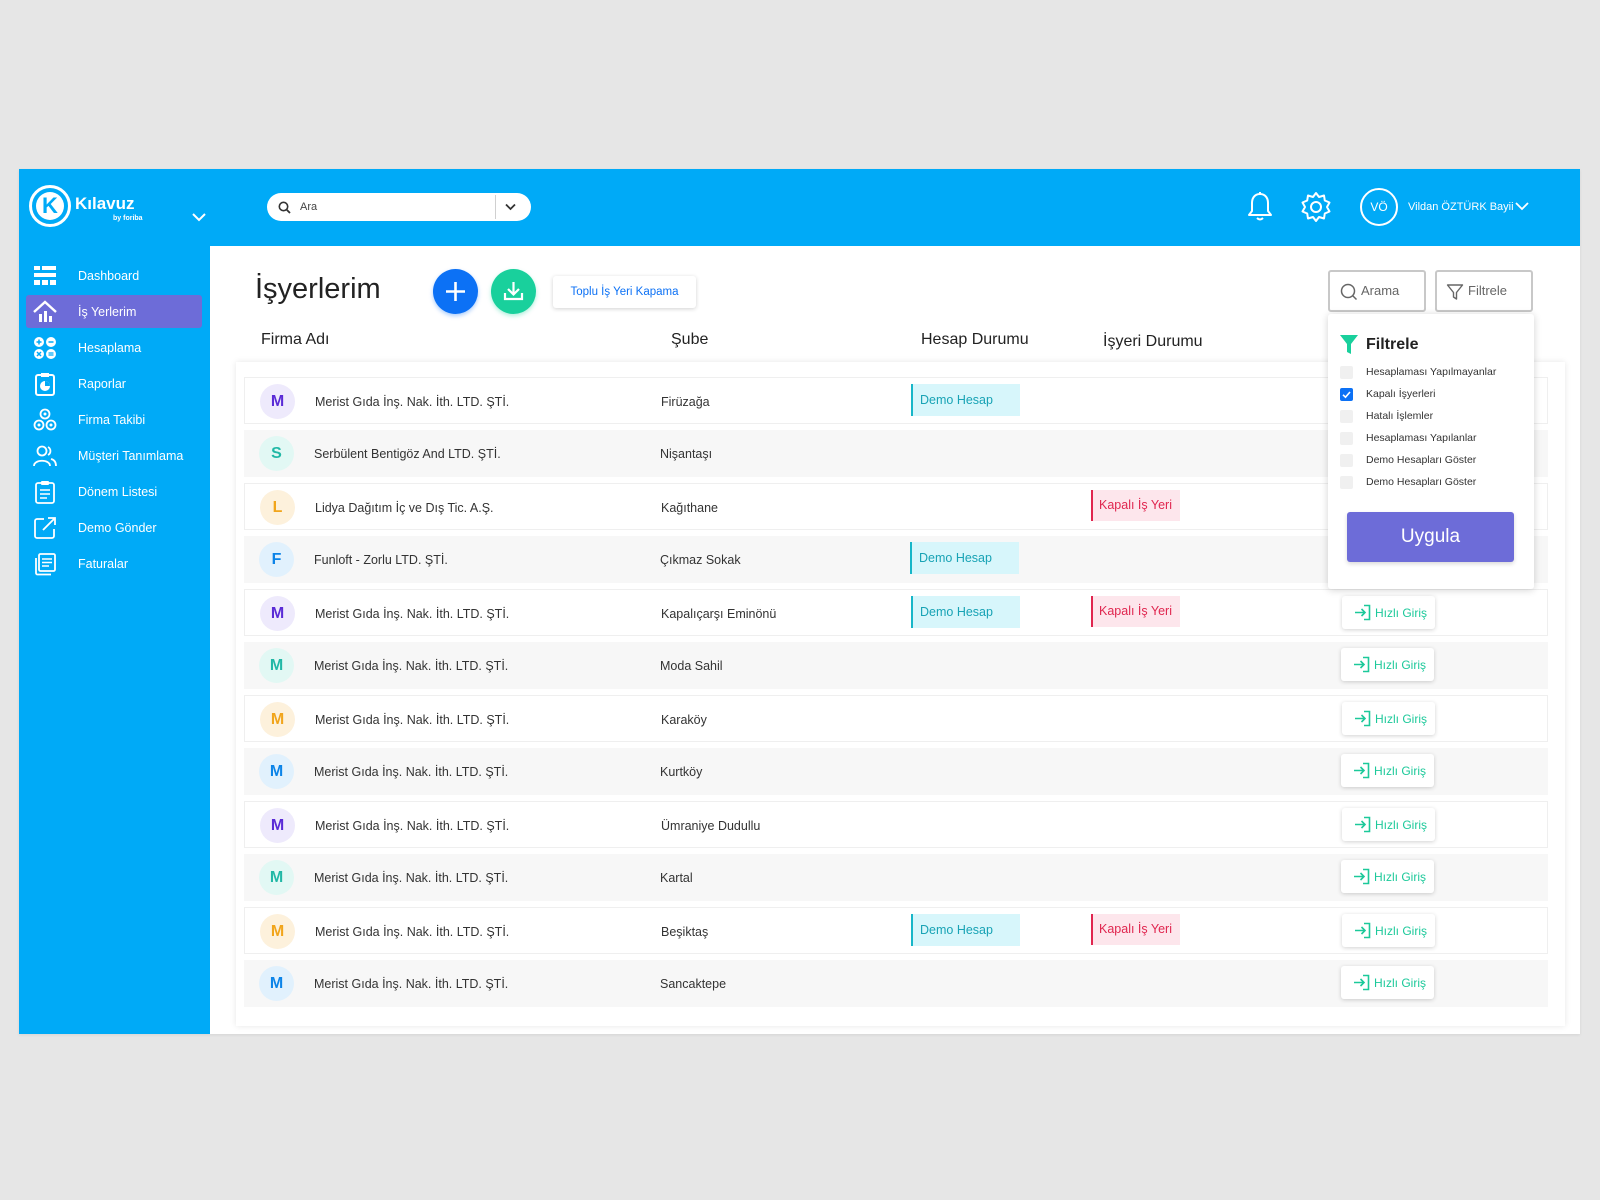 Image resolution: width=1600 pixels, height=1200 pixels. Describe the element at coordinates (686, 454) in the screenshot. I see `branch-name: Nişantaşı` at that location.